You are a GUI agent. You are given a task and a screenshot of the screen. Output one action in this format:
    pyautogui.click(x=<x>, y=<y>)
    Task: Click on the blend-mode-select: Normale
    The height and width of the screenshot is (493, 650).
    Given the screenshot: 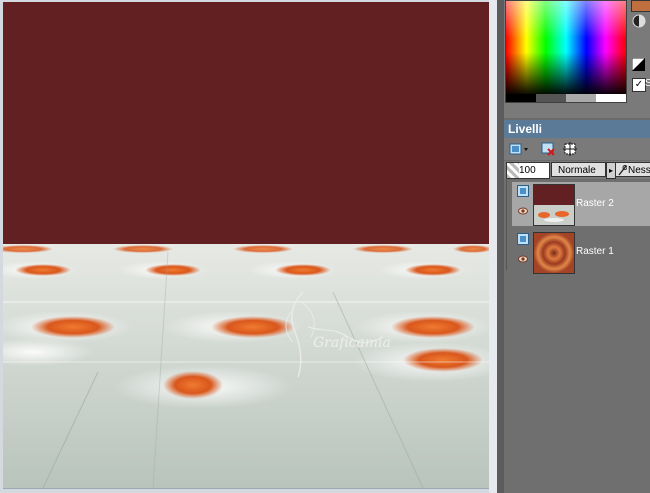 What is the action you would take?
    pyautogui.click(x=578, y=169)
    